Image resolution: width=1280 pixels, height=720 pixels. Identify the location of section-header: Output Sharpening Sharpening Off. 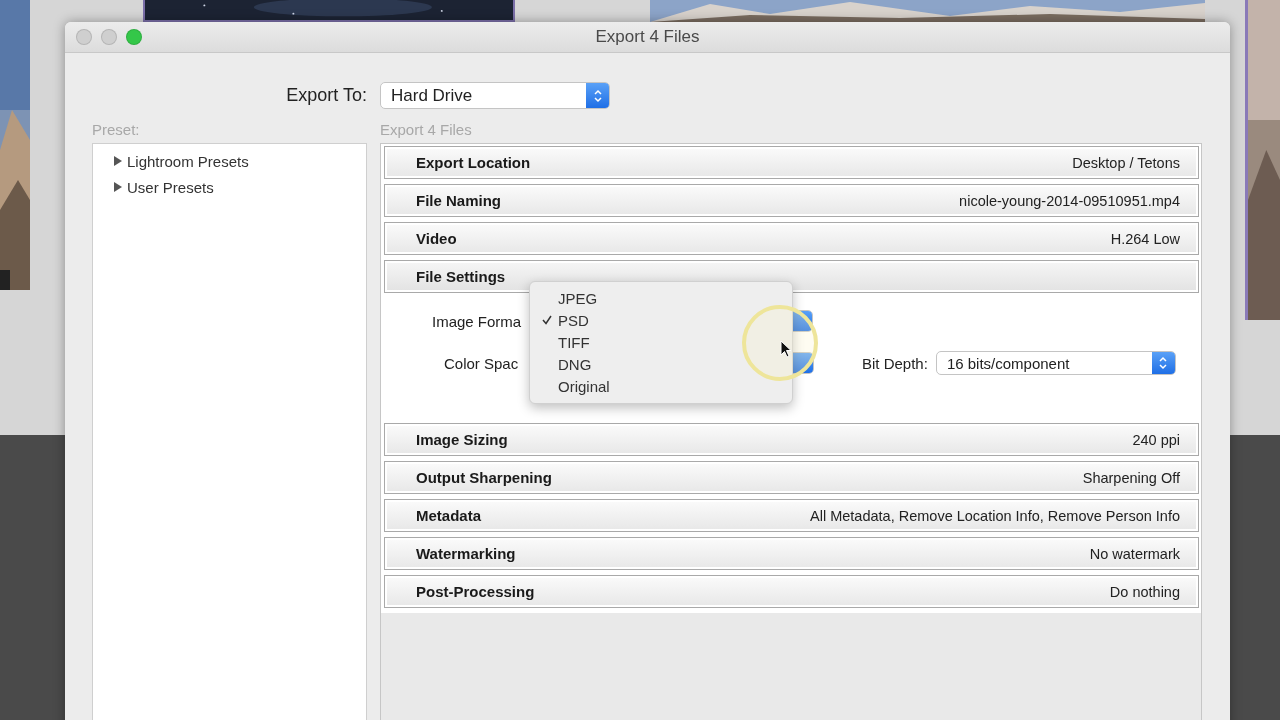
(791, 477).